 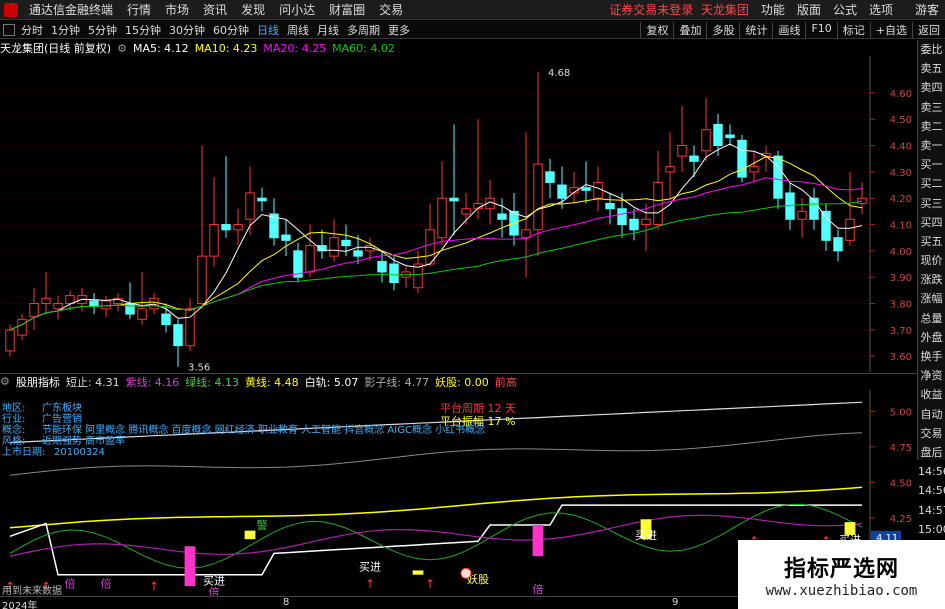 I want to click on stock-title: 天龙集团(日线 前复权), so click(x=55, y=48).